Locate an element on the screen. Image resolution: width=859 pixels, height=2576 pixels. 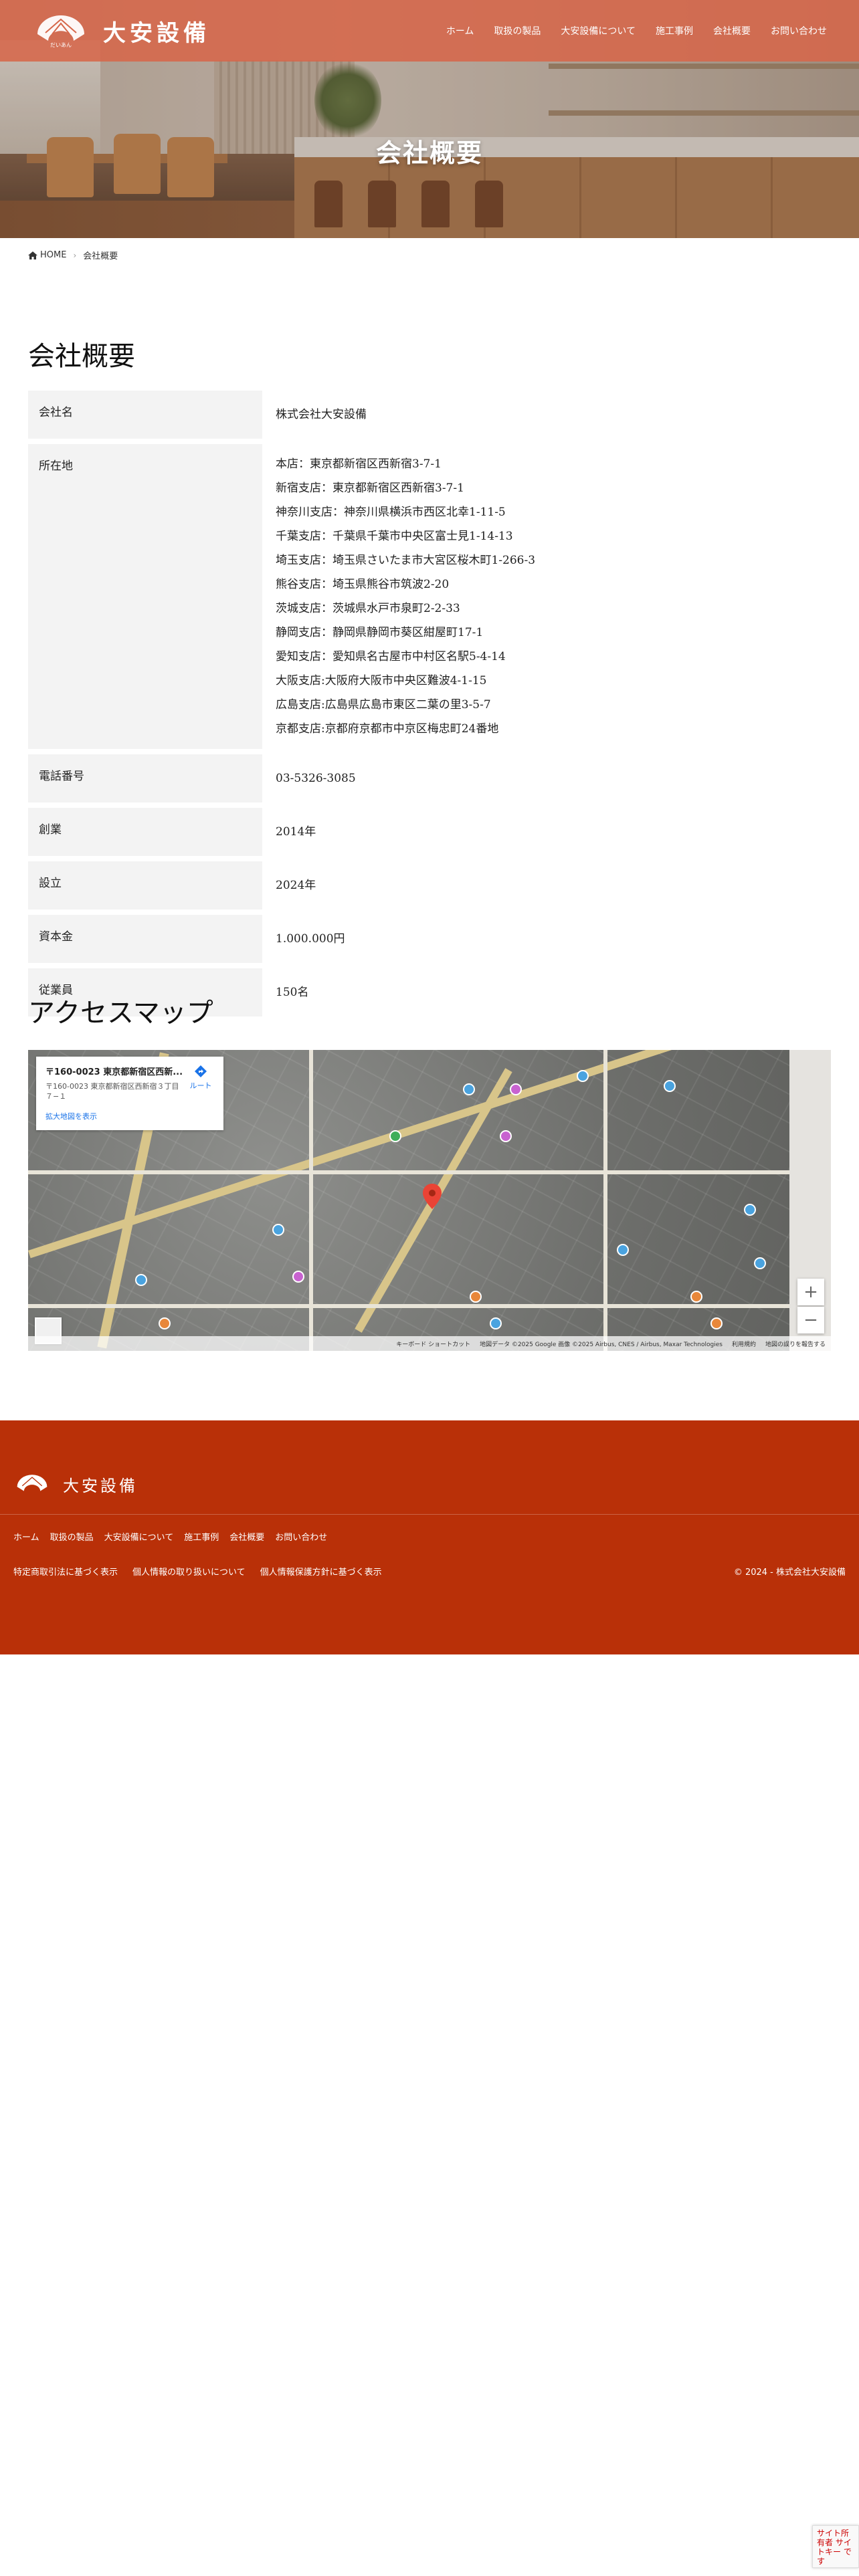
footer-logo: 大安設備 is located at coordinates (75, 1484).